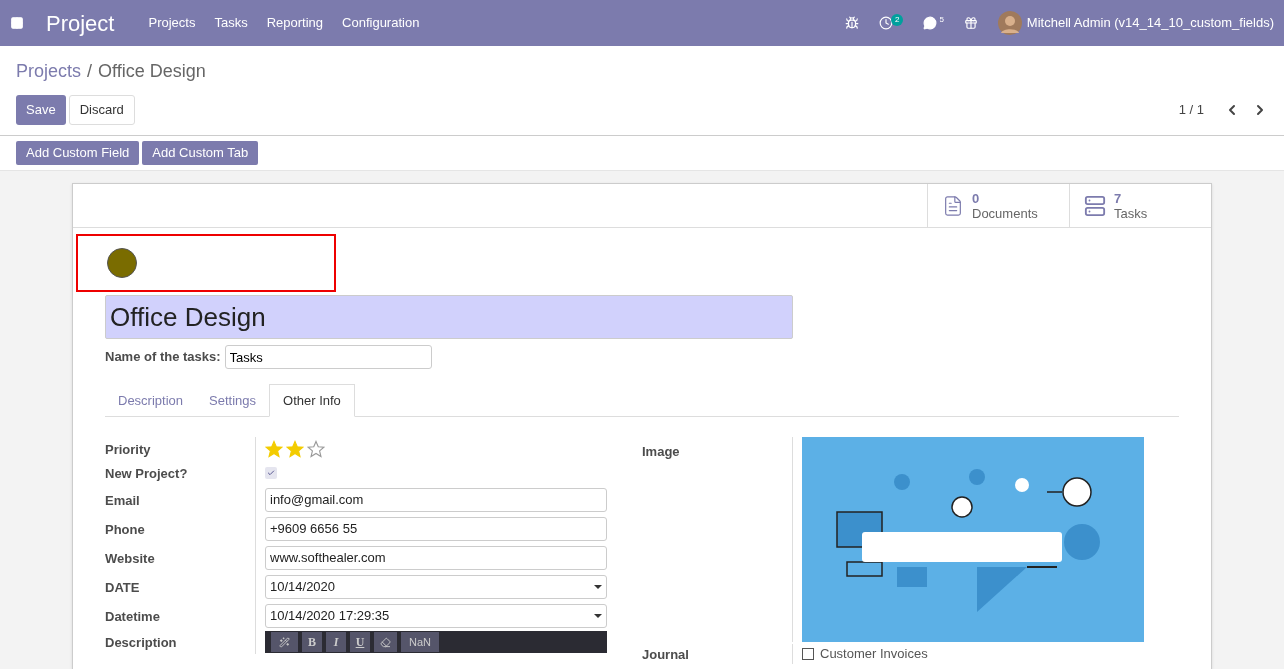 The width and height of the screenshot is (1284, 669). Describe the element at coordinates (885, 23) in the screenshot. I see `activity-icon` at that location.